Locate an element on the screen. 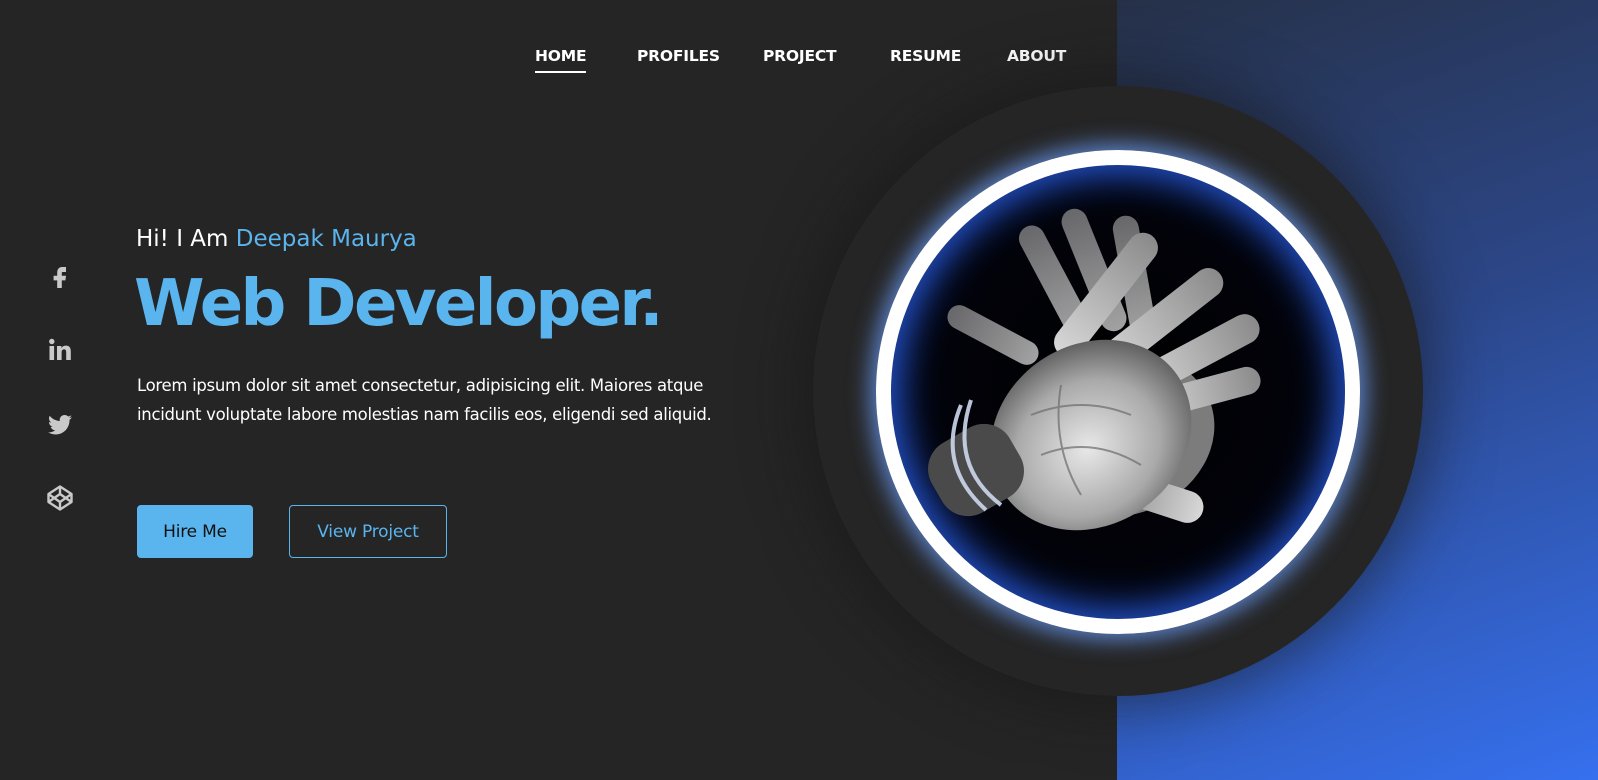  hands-photo is located at coordinates (1094, 369).